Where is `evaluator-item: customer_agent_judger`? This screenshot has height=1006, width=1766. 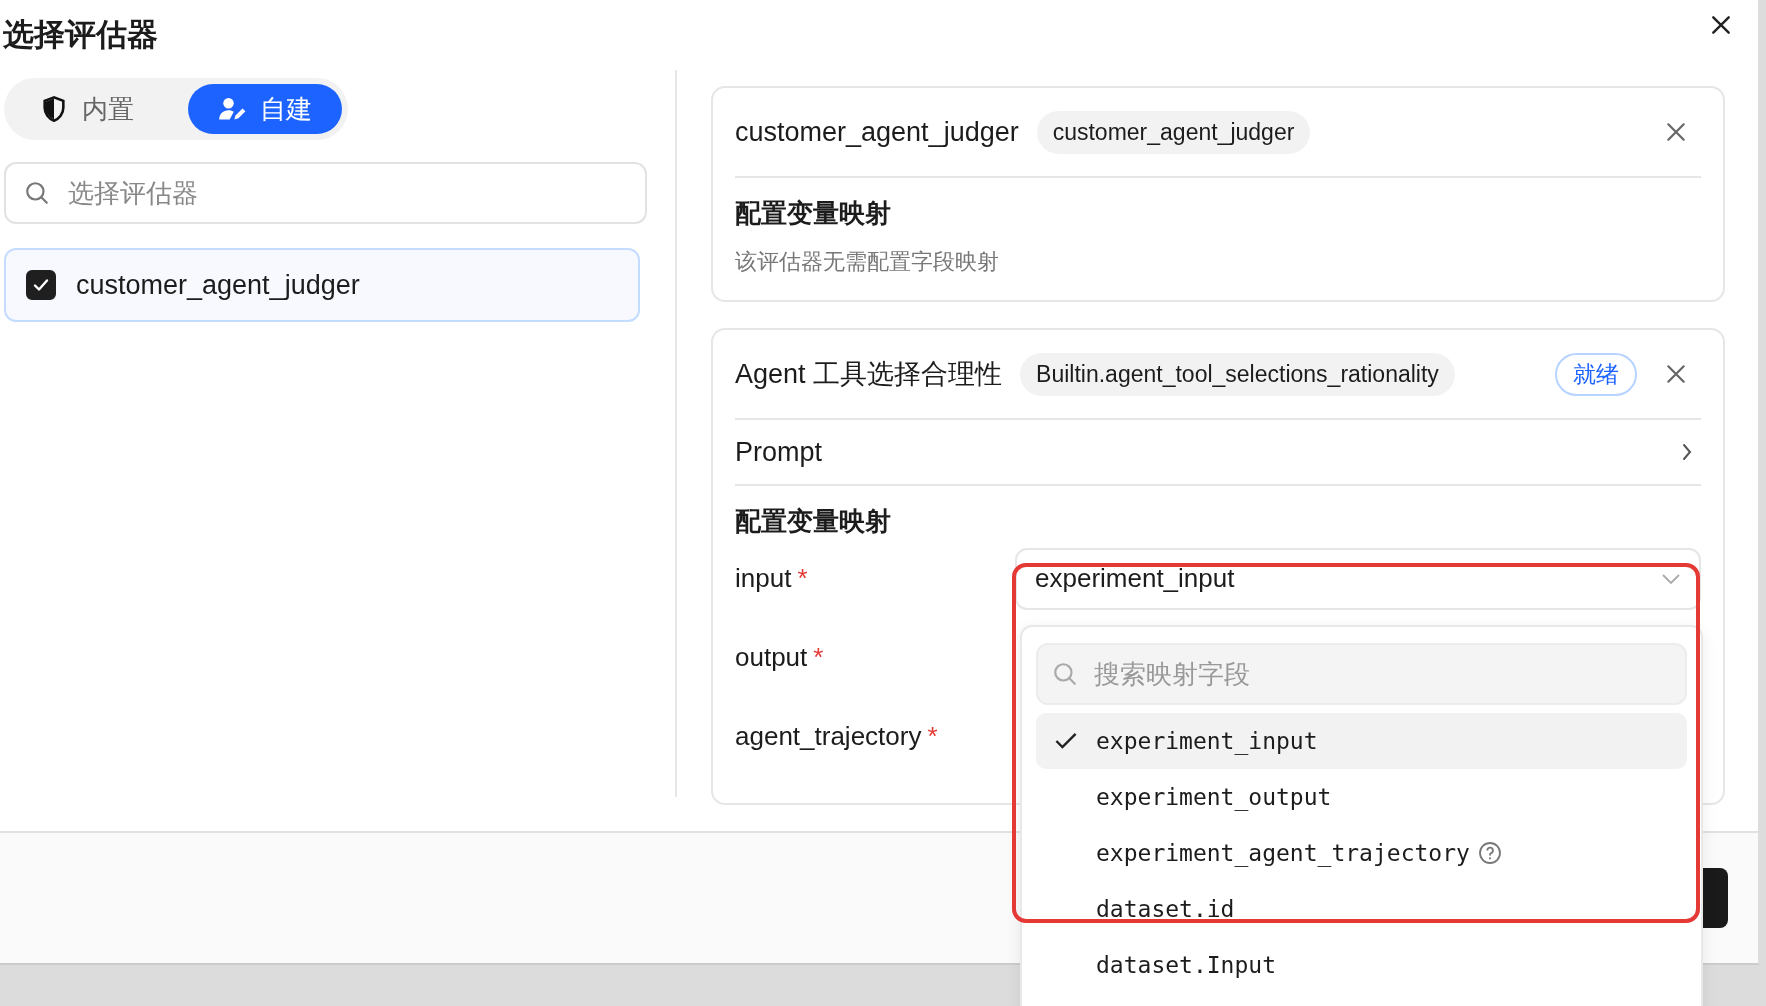 evaluator-item: customer_agent_judger is located at coordinates (322, 285).